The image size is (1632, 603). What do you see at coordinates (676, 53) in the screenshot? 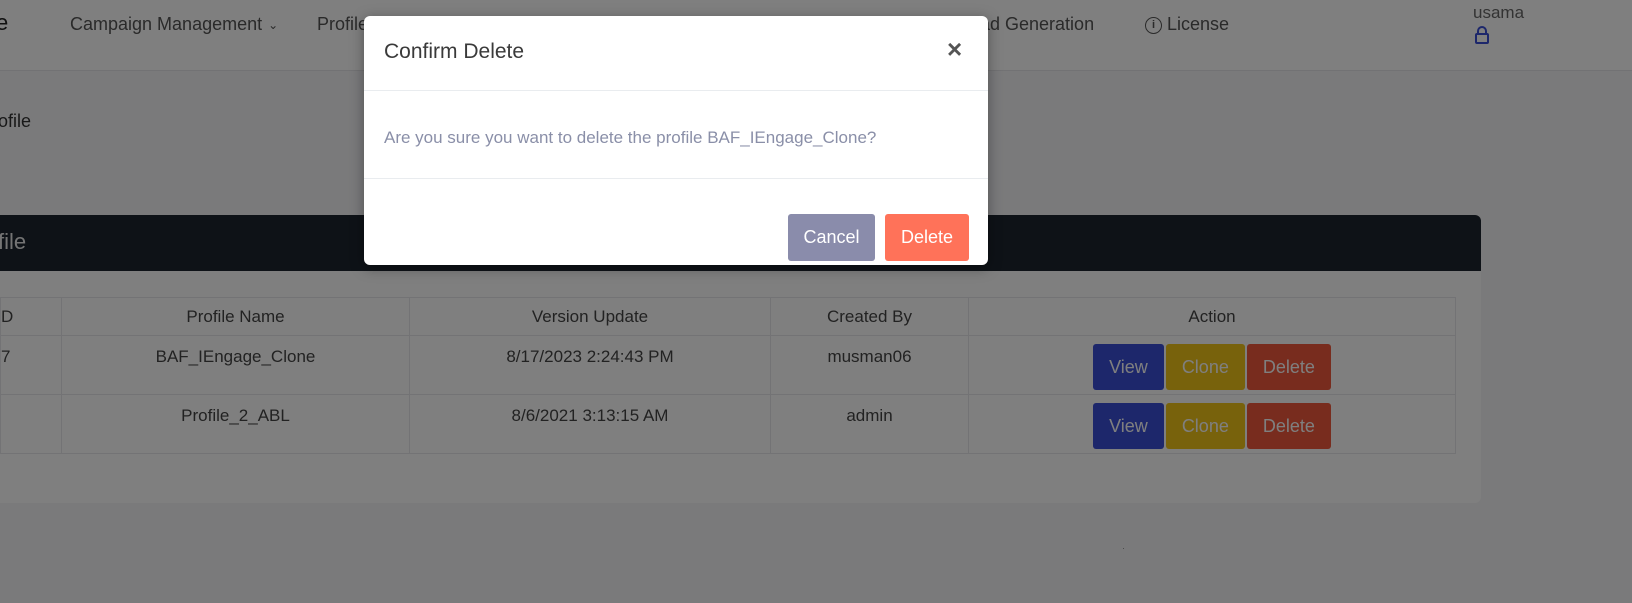
I see `modal-header: Confirm Delete ×` at bounding box center [676, 53].